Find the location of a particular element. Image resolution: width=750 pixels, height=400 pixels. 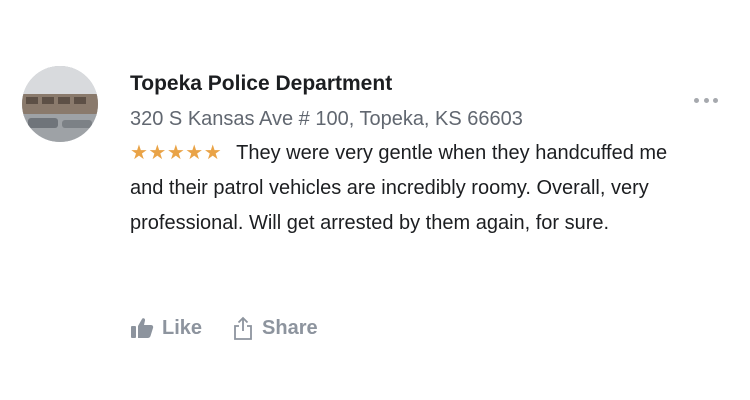

share-label: Share is located at coordinates (290, 327).